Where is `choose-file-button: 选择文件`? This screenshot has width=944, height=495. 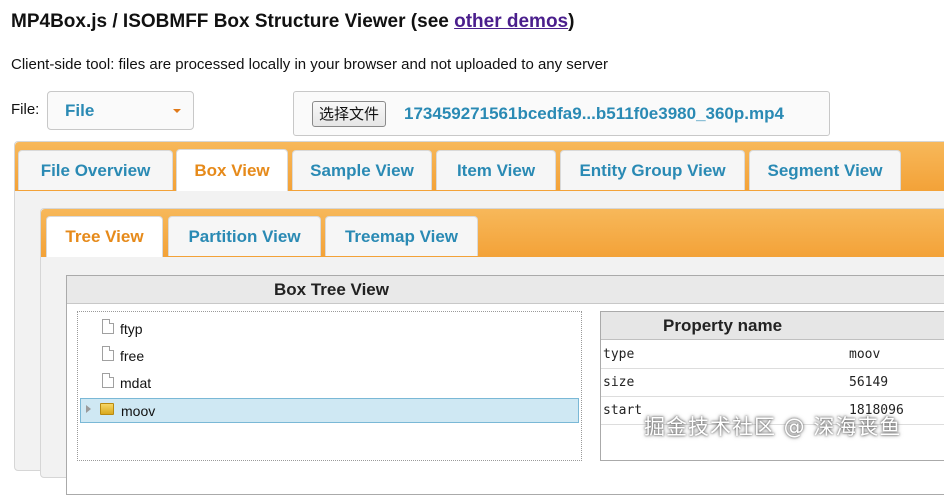
choose-file-button: 选择文件 is located at coordinates (349, 114).